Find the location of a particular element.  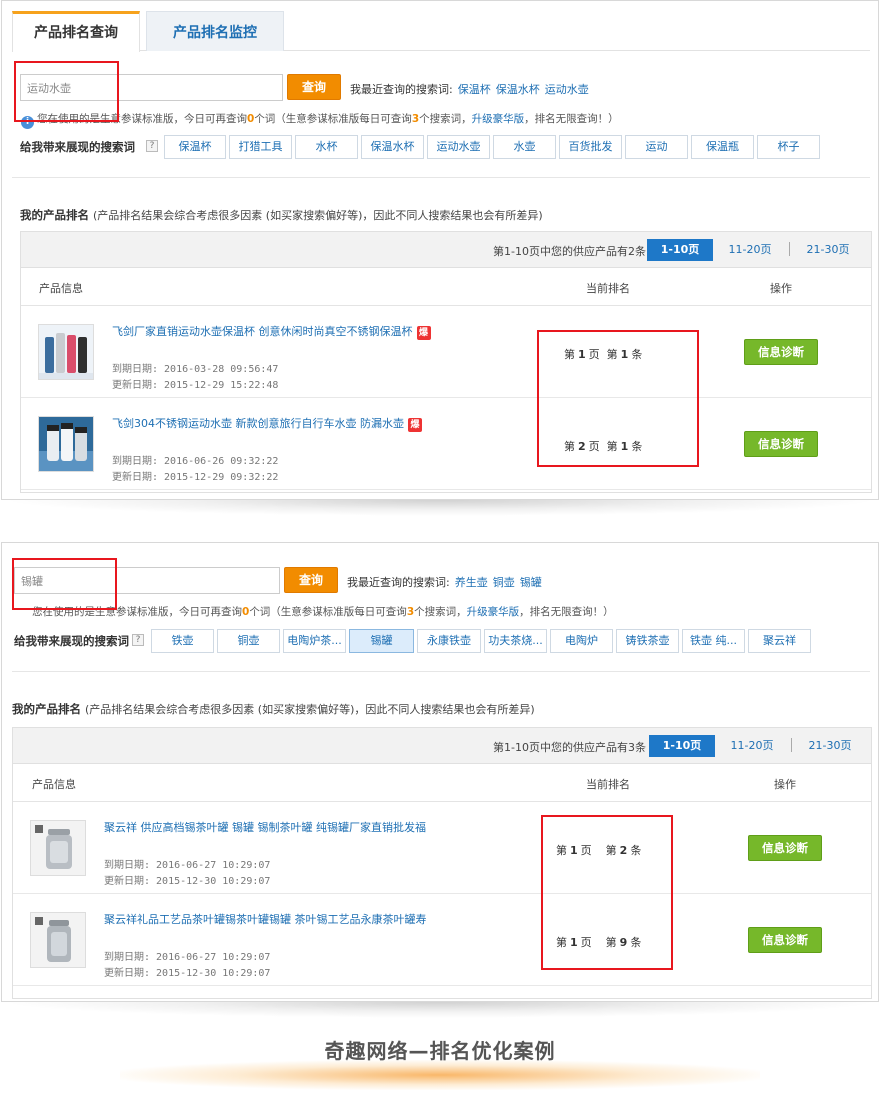

keyword-tag: 保温瓶 is located at coordinates (722, 147).